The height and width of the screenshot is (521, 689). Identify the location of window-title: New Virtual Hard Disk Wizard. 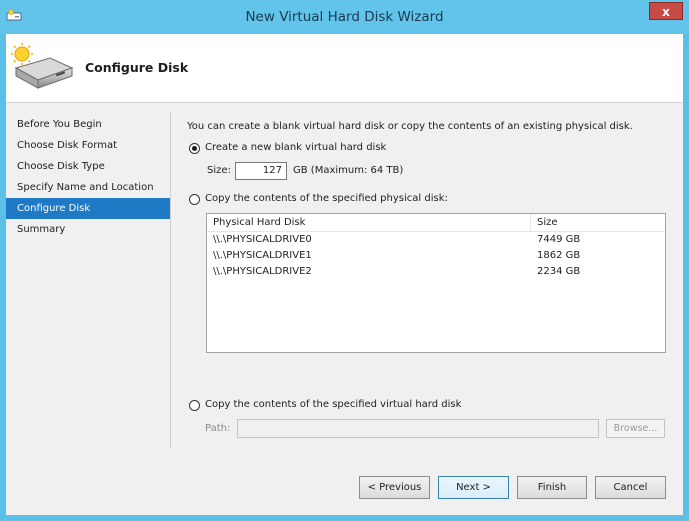
(344, 17).